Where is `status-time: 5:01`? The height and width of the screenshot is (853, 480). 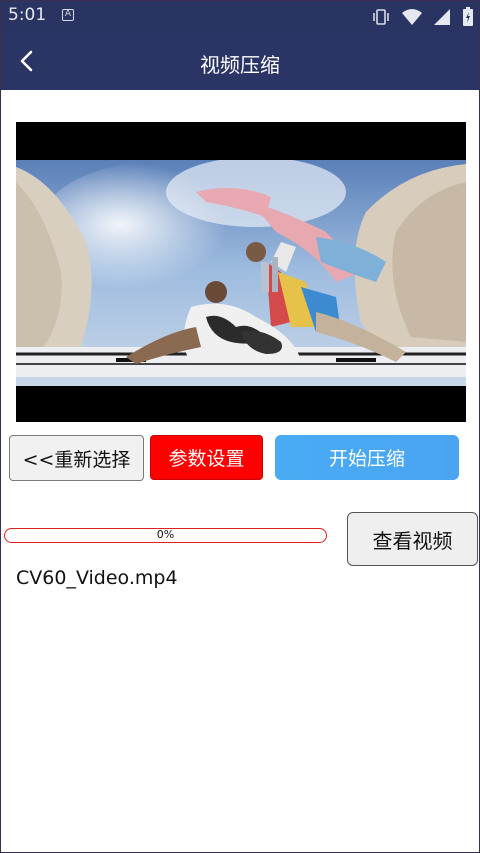 status-time: 5:01 is located at coordinates (27, 15).